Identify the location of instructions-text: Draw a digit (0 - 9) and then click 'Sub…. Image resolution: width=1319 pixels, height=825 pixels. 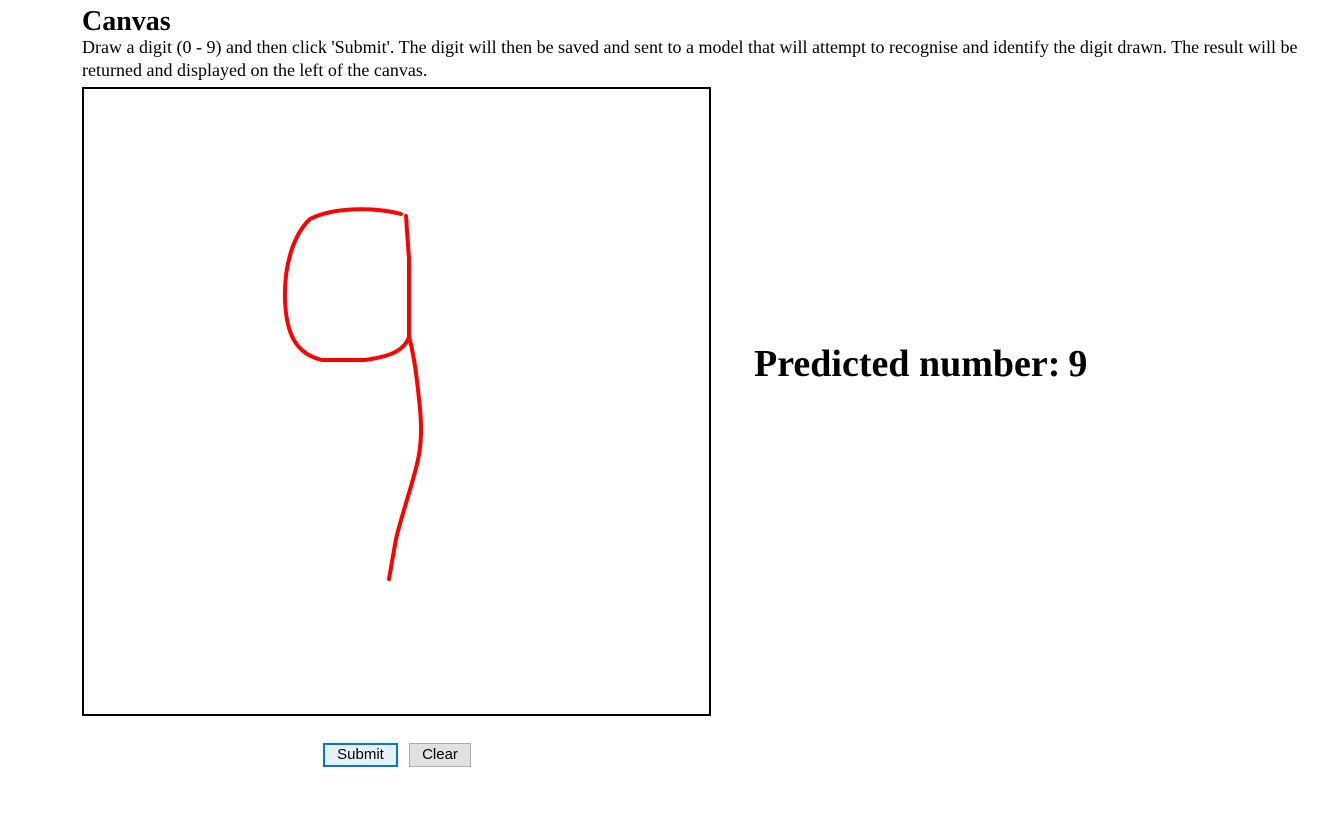
(690, 58).